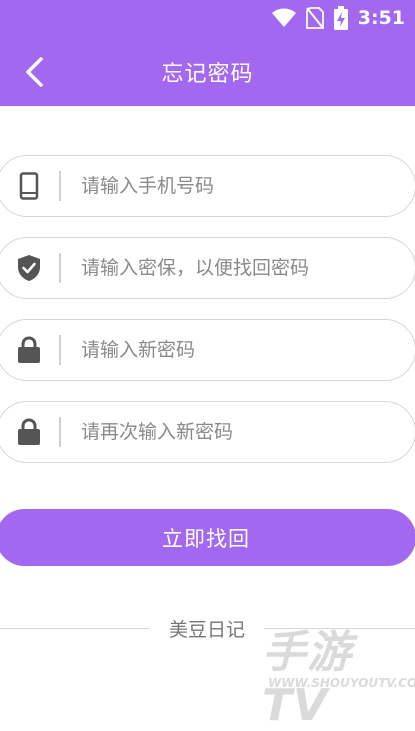 The width and height of the screenshot is (415, 731). I want to click on shield-check-icon, so click(29, 268).